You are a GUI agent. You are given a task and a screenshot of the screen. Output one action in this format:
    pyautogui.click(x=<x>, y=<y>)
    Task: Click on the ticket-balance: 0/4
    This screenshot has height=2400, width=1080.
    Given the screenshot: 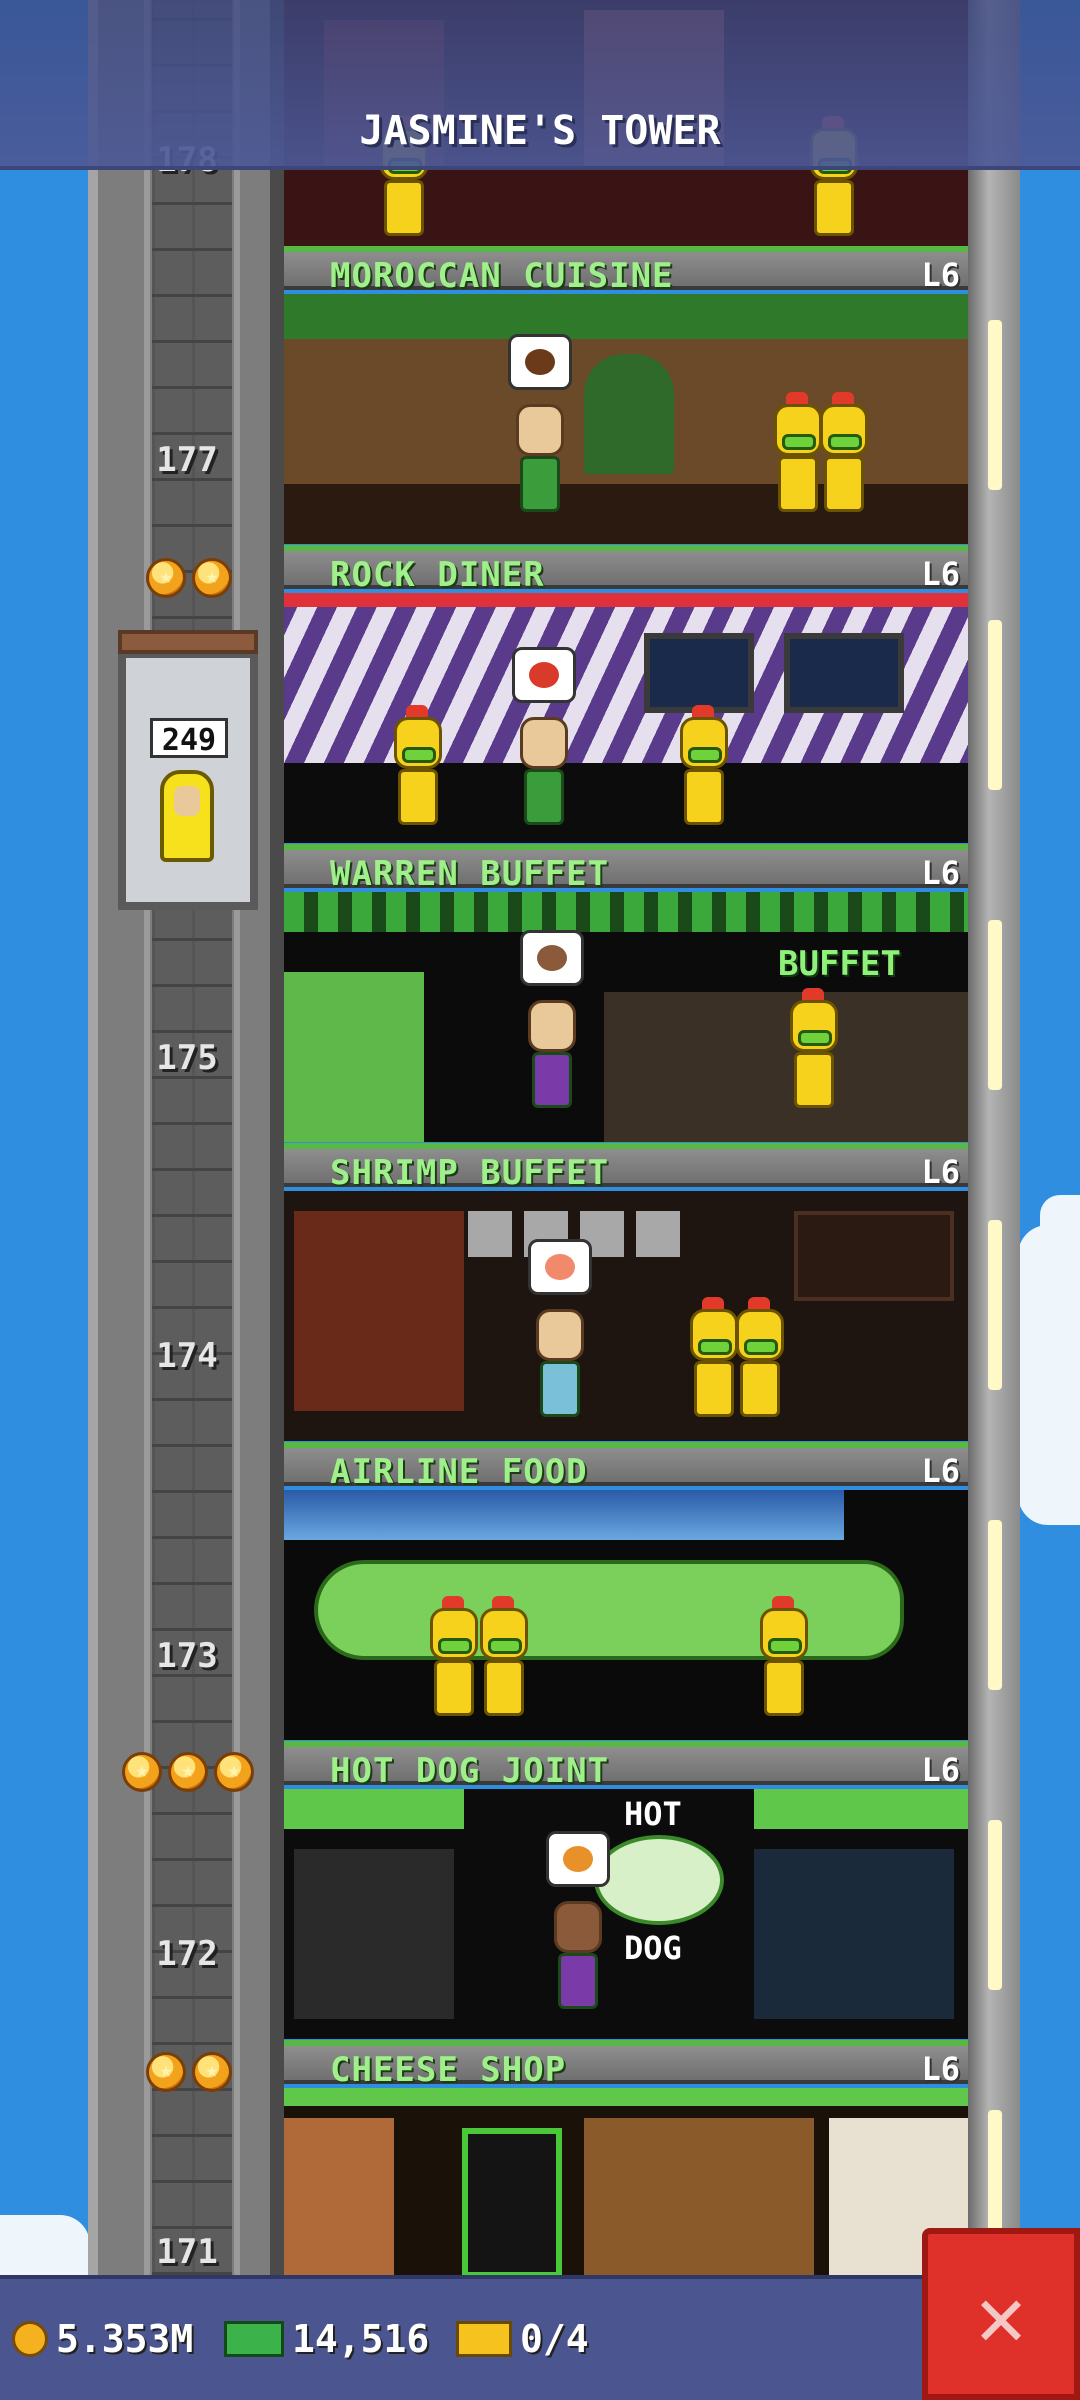 What is the action you would take?
    pyautogui.click(x=522, y=2339)
    